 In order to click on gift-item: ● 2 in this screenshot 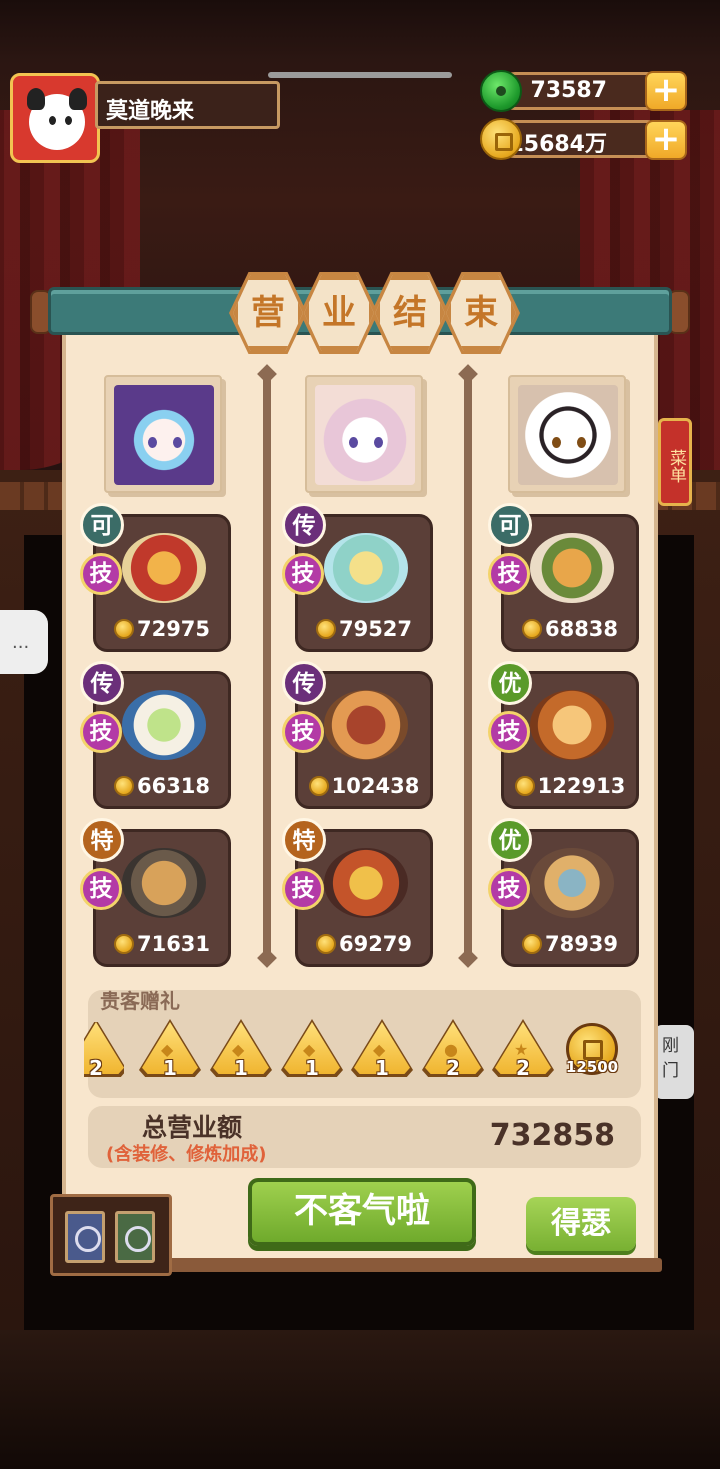, I will do `click(453, 1049)`.